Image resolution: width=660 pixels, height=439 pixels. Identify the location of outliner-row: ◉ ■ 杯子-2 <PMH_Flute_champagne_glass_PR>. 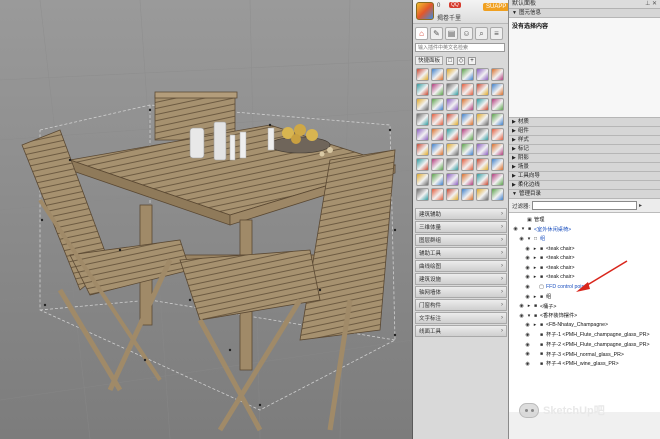
(584, 345).